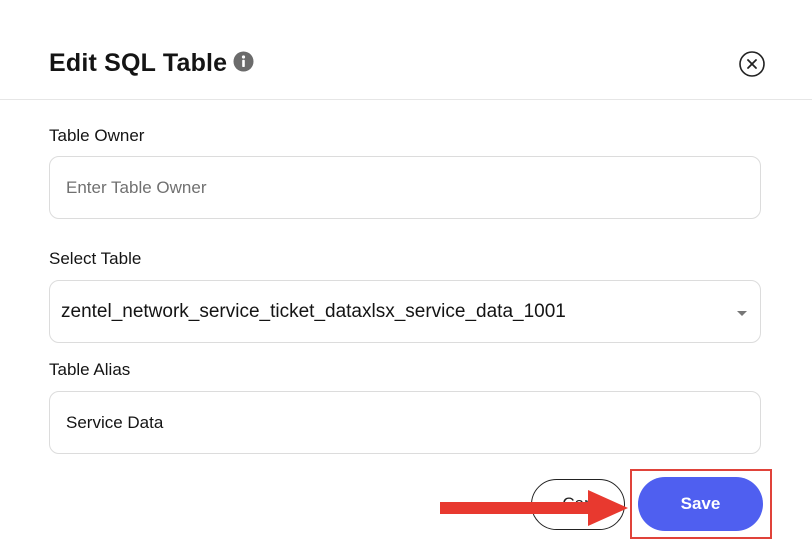  Describe the element at coordinates (97, 135) in the screenshot. I see `table-owner-label: Table Owner` at that location.